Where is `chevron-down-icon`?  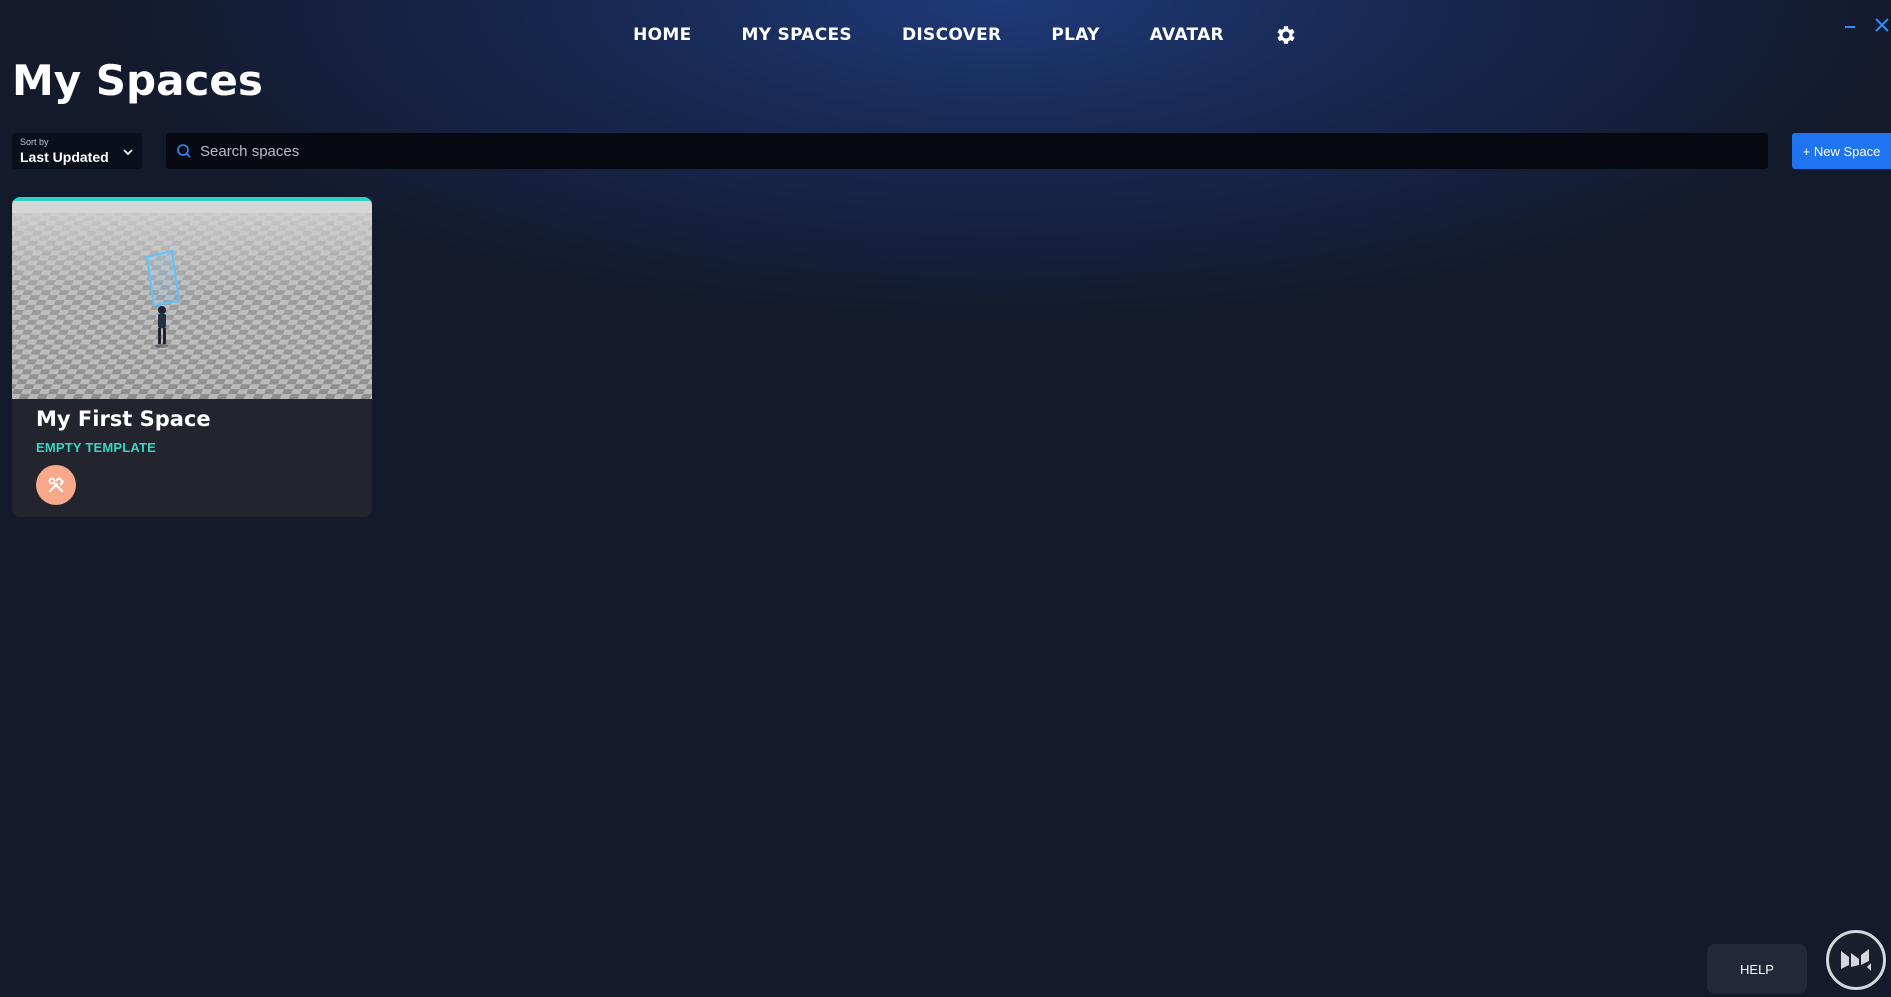 chevron-down-icon is located at coordinates (128, 151).